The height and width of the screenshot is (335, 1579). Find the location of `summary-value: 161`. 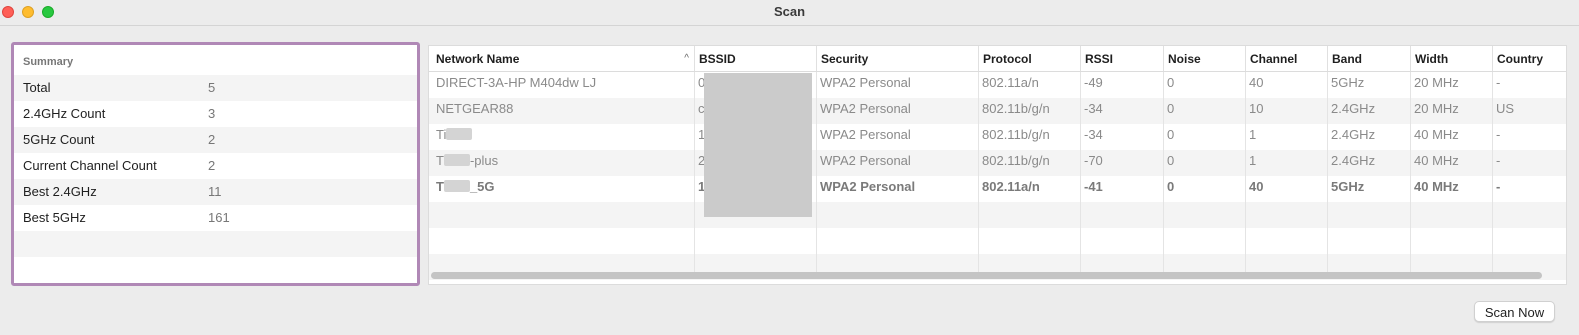

summary-value: 161 is located at coordinates (219, 217).